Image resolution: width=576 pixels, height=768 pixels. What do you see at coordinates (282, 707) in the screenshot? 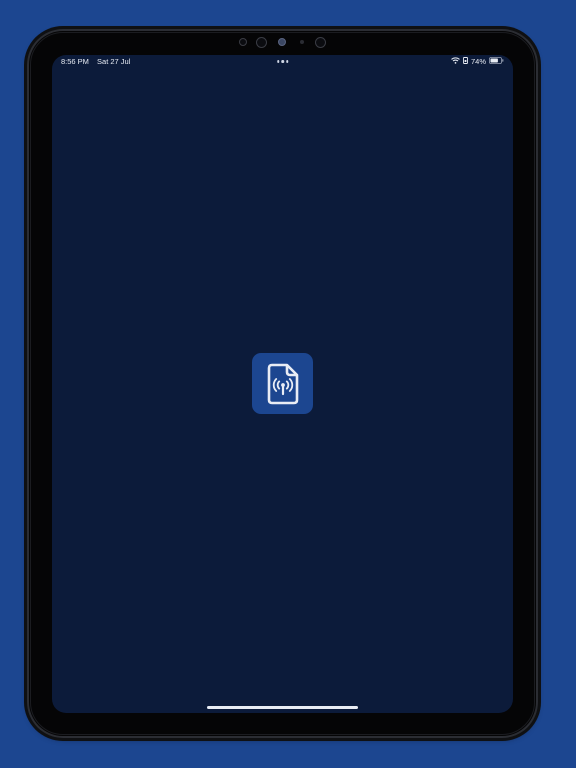
I see `home-indicator` at bounding box center [282, 707].